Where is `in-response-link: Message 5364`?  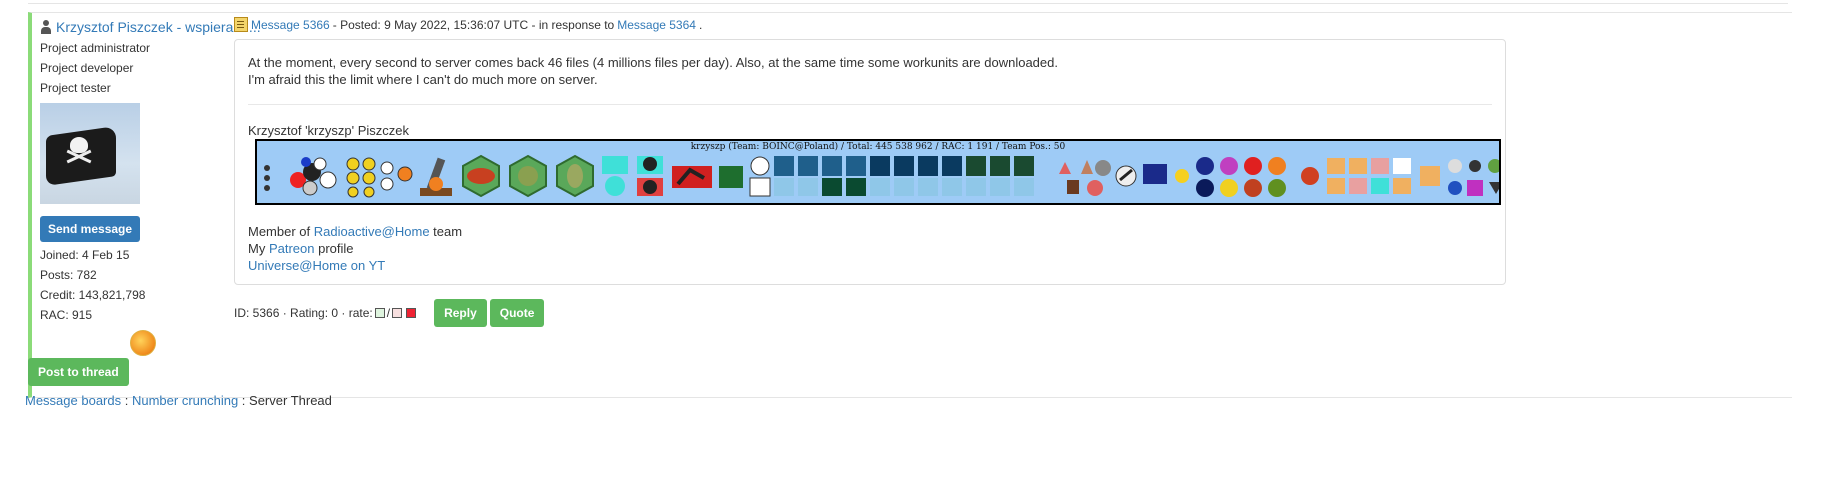
in-response-link: Message 5364 is located at coordinates (656, 25).